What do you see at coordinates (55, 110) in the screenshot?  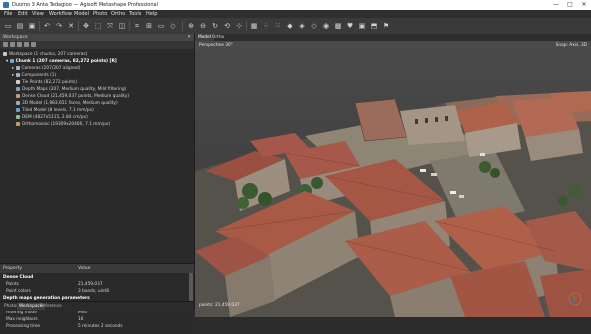 I see `tree-item-tiled-model: Tiled Model (8 levels, 7.1 mm/px)` at bounding box center [55, 110].